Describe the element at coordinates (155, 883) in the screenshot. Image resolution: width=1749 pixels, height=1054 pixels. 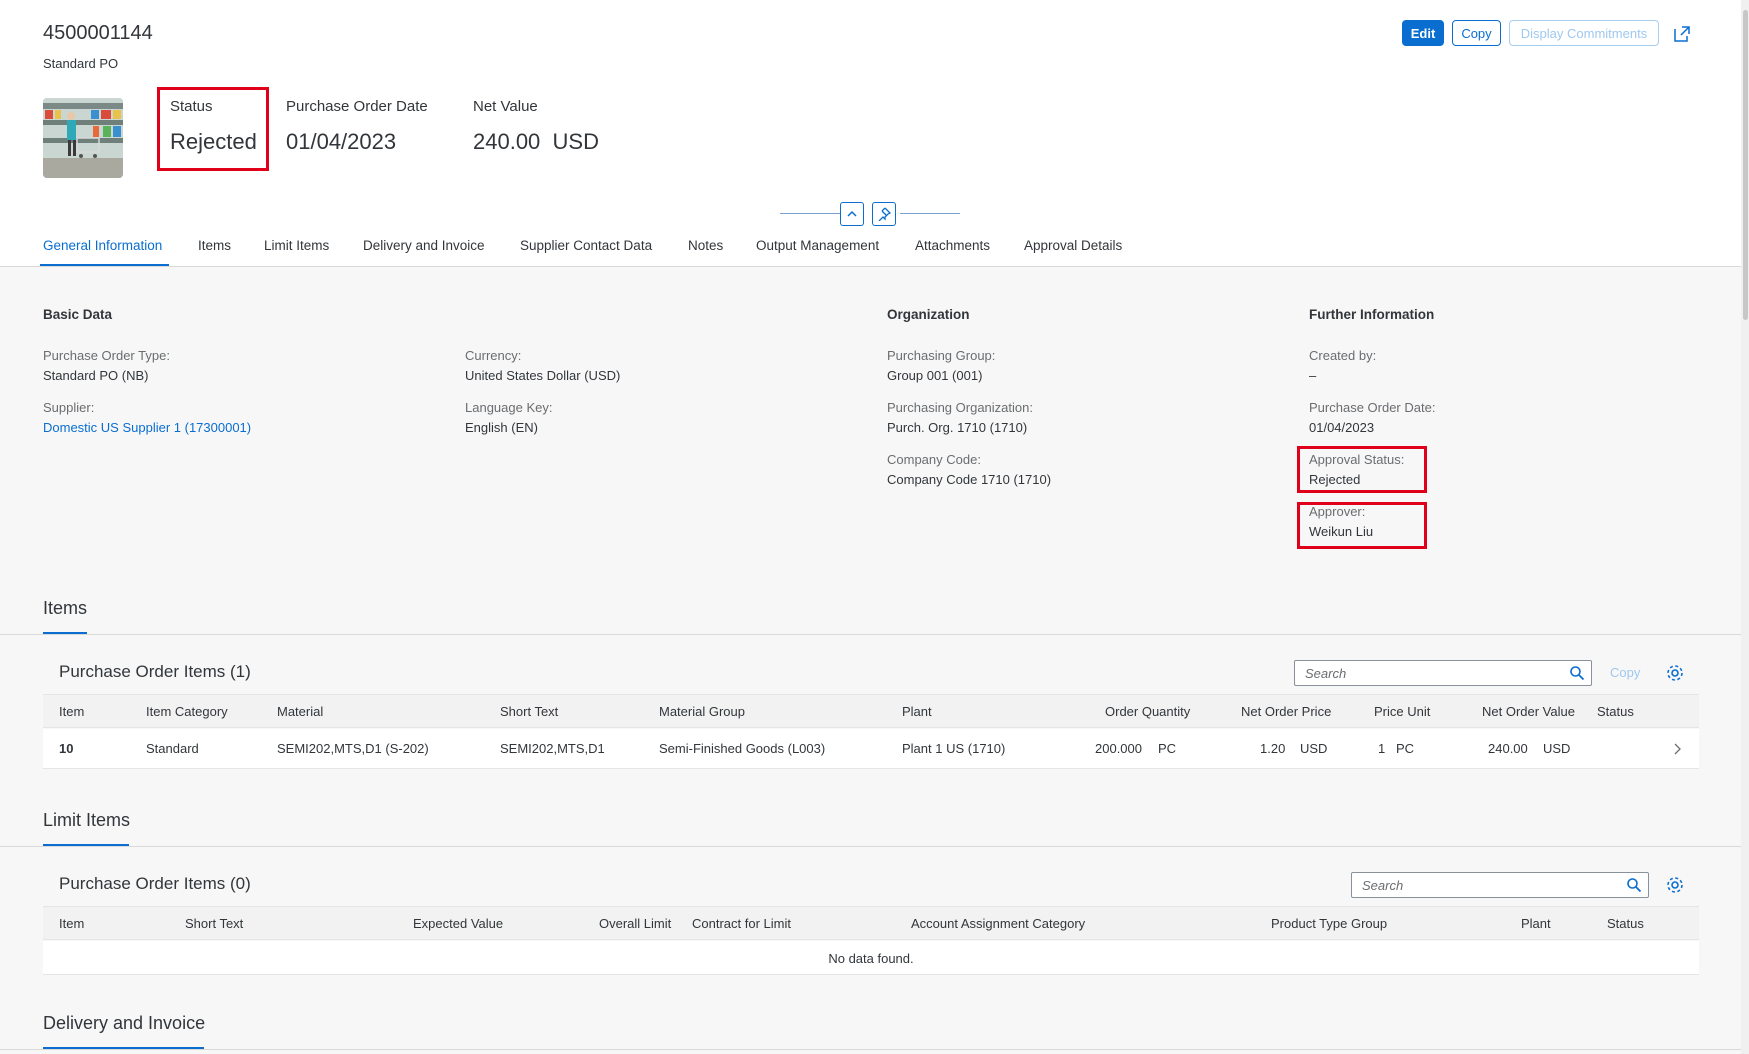
I see `limit-items-table-title: Purchase Order Items (0)` at that location.